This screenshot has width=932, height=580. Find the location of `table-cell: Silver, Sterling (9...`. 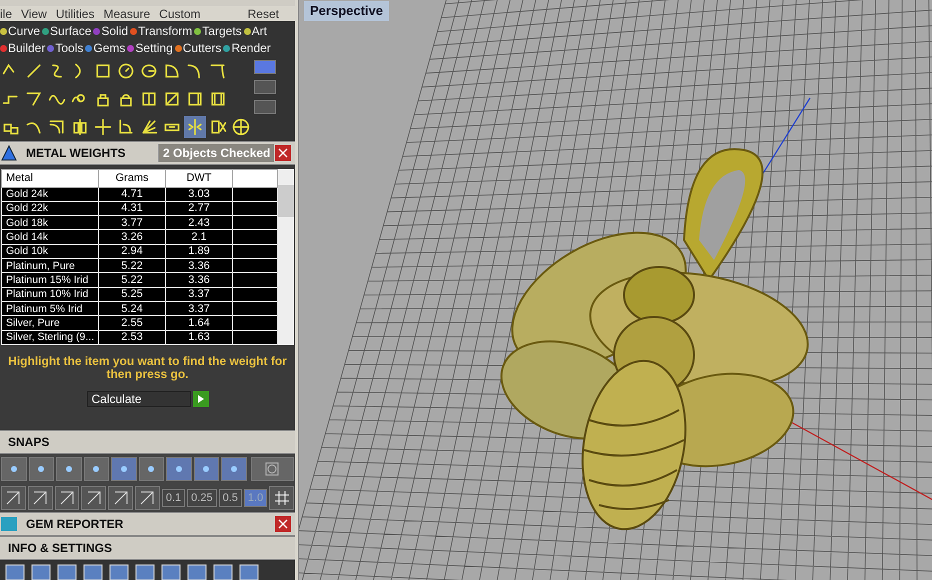

table-cell: Silver, Sterling (9... is located at coordinates (50, 337).